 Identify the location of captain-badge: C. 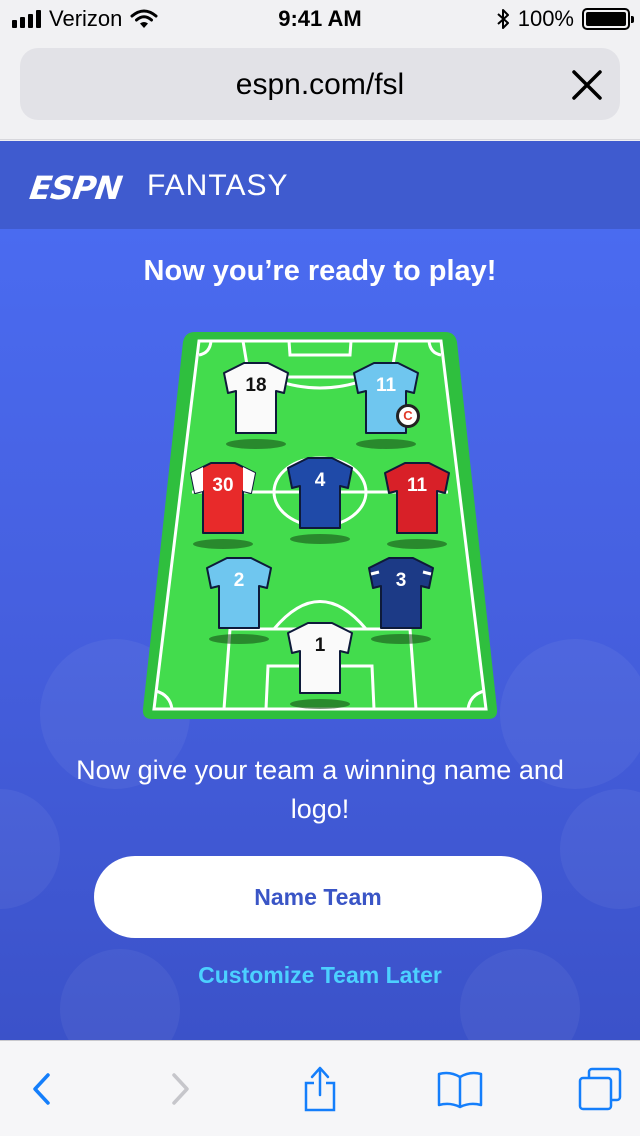
(408, 416).